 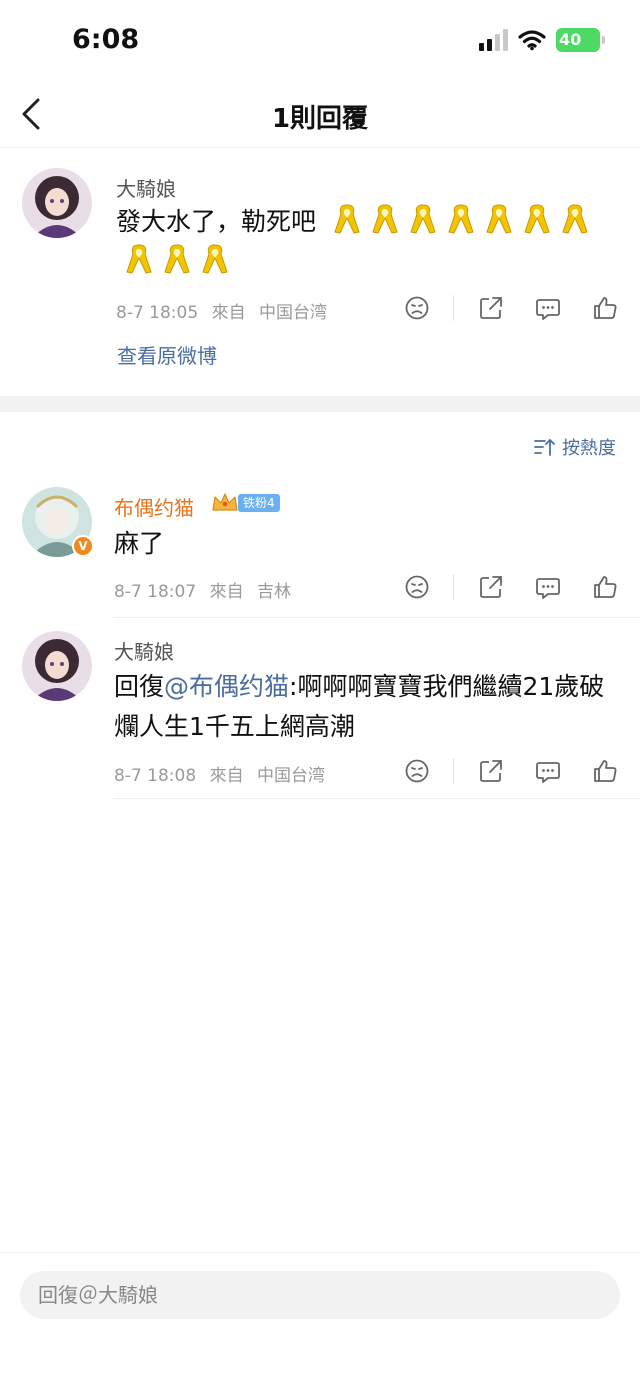 I want to click on sort-label: 按熱度, so click(x=589, y=448).